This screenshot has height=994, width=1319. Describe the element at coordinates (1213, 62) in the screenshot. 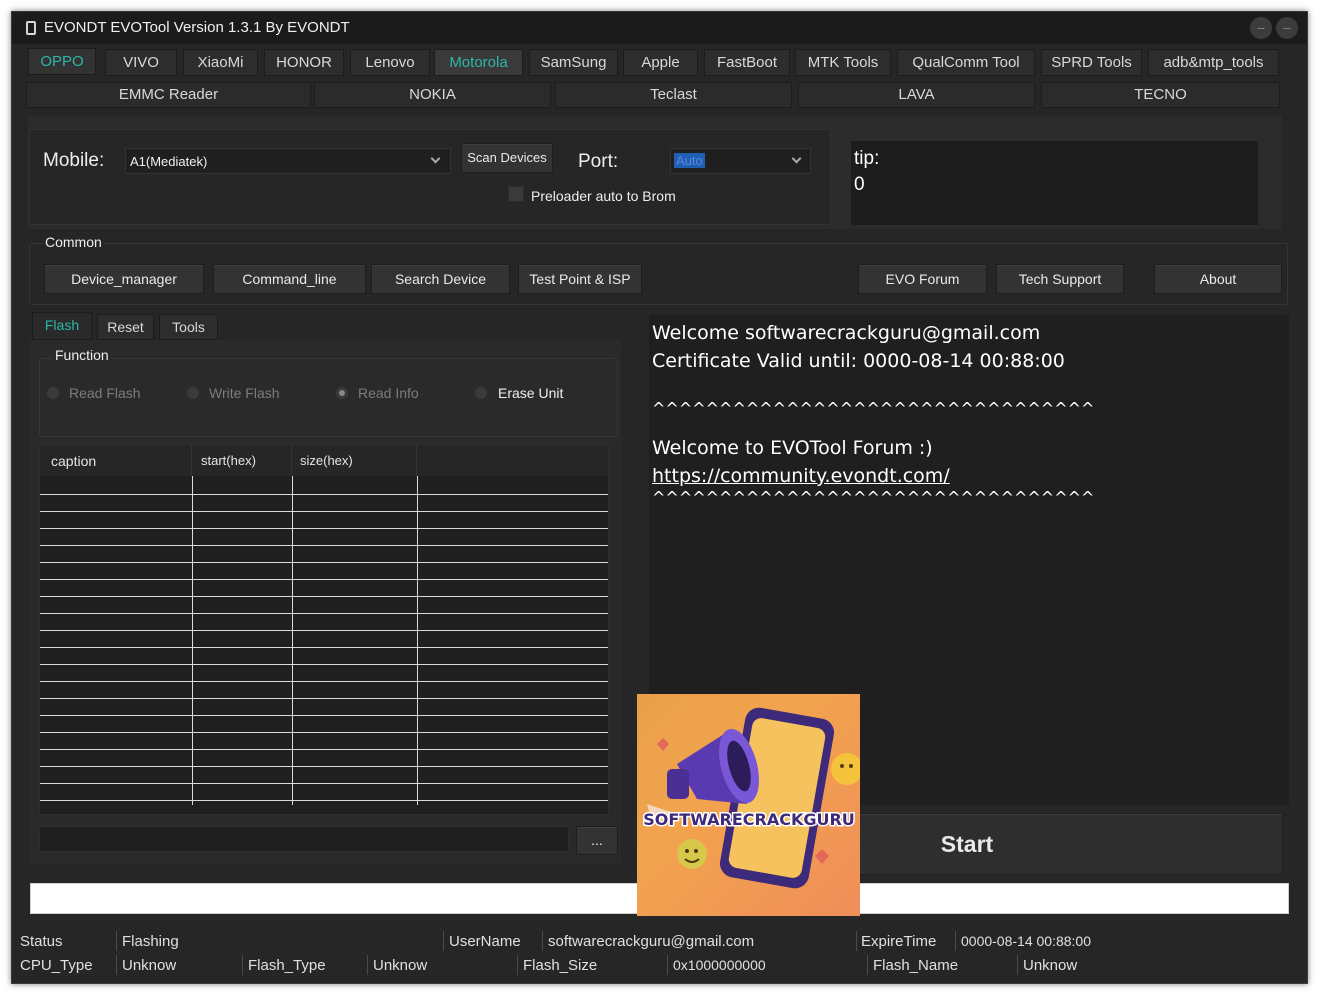

I see `tab-adb-mtp-tools: adb&mtp_tools` at that location.